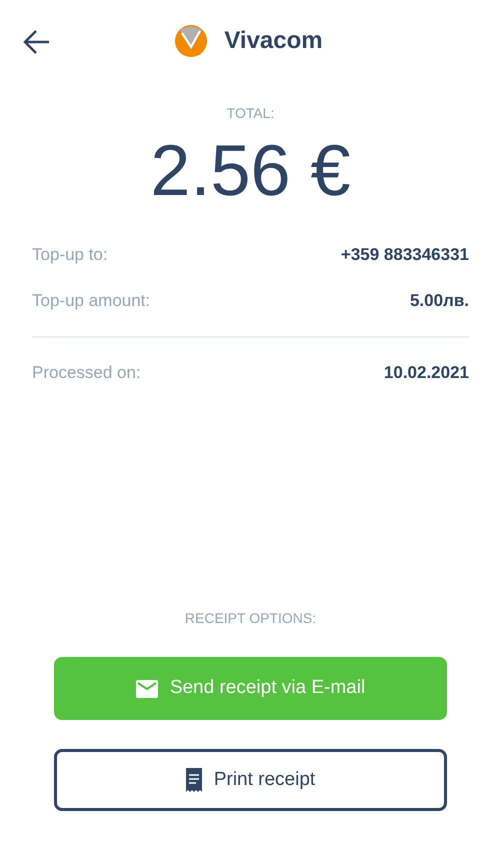 This screenshot has height=866, width=501. What do you see at coordinates (250, 171) in the screenshot?
I see `total-amount: 2.56 €` at bounding box center [250, 171].